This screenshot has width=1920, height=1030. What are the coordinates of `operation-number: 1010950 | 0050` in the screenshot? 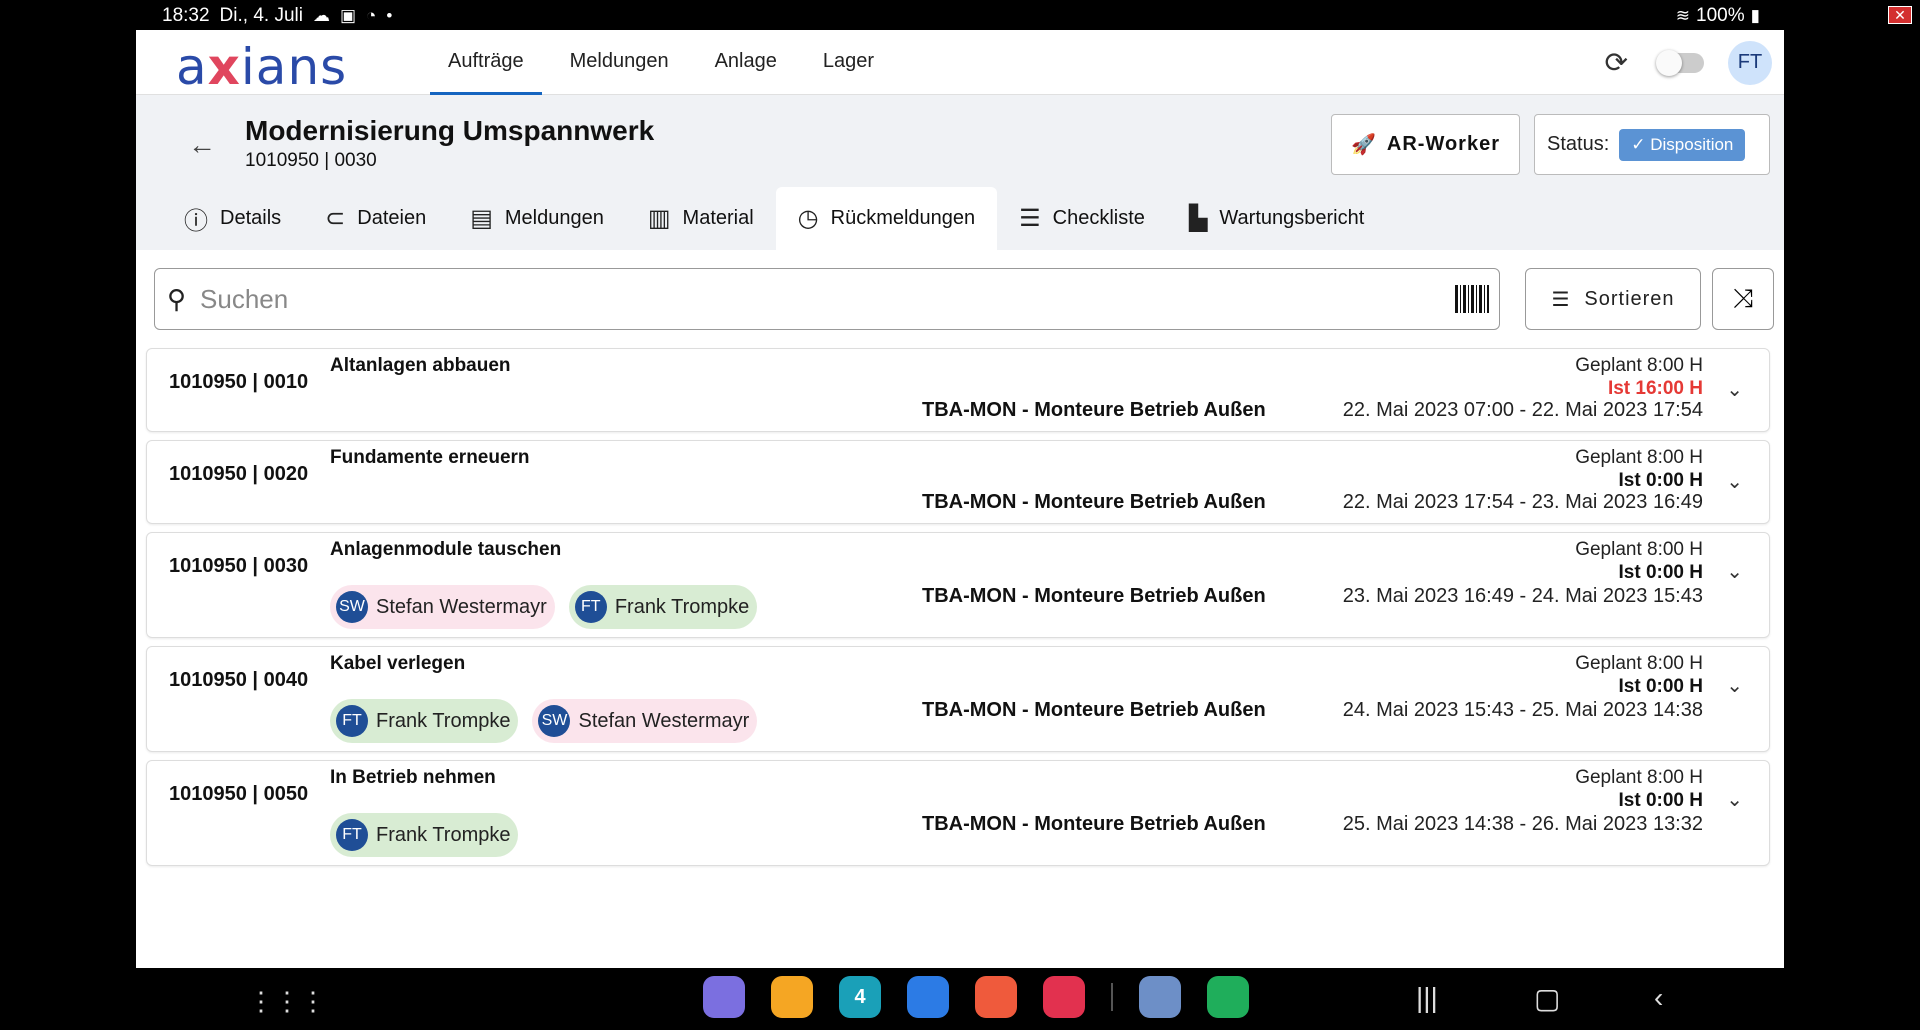 It's located at (239, 794).